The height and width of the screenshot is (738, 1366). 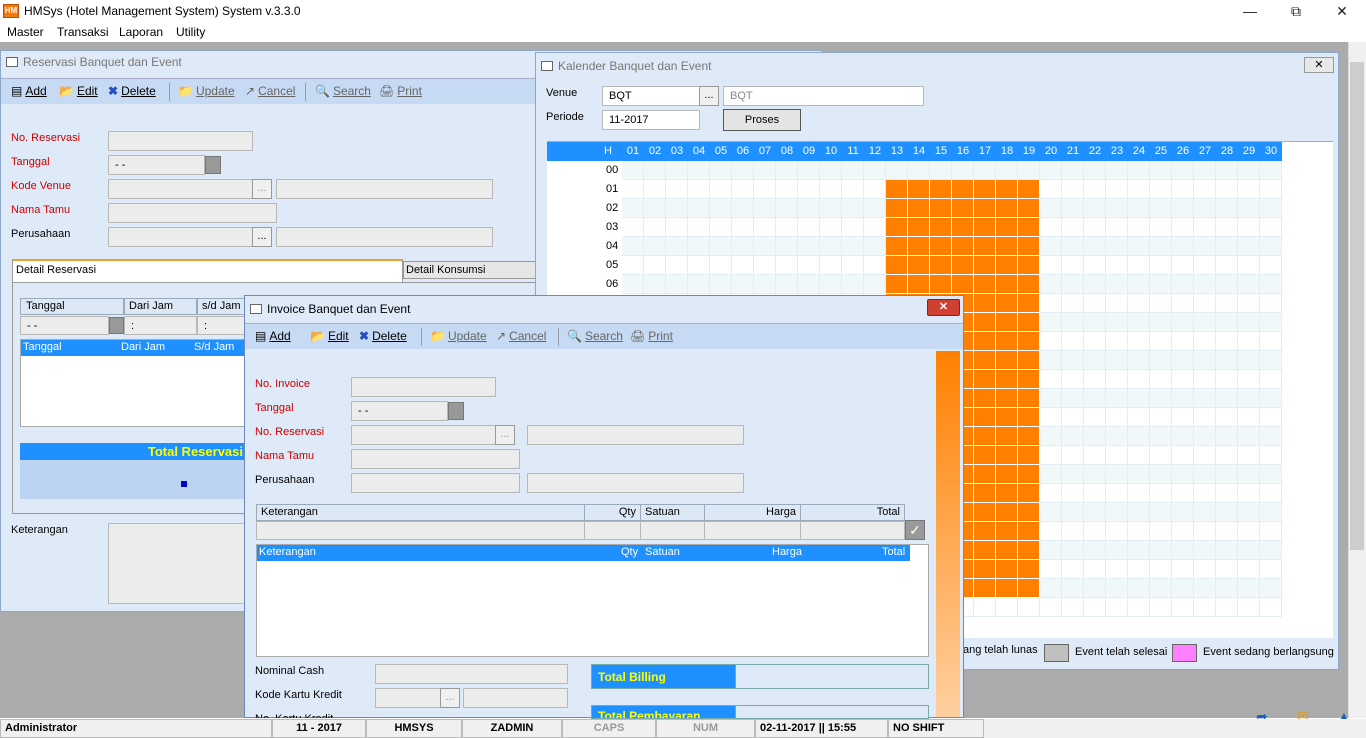 I want to click on check-icon: ✓, so click(x=915, y=530).